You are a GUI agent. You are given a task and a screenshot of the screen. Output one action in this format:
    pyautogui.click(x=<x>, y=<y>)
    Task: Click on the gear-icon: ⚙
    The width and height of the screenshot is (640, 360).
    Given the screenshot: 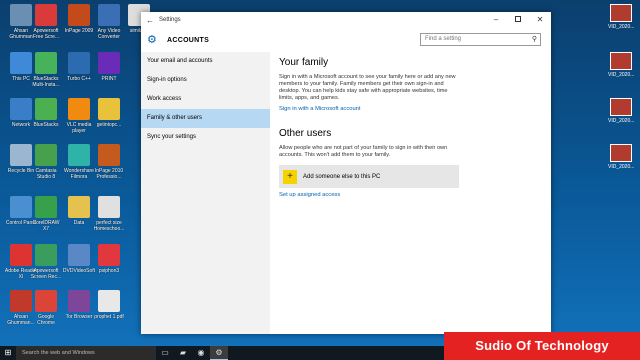 What is the action you would take?
    pyautogui.click(x=152, y=40)
    